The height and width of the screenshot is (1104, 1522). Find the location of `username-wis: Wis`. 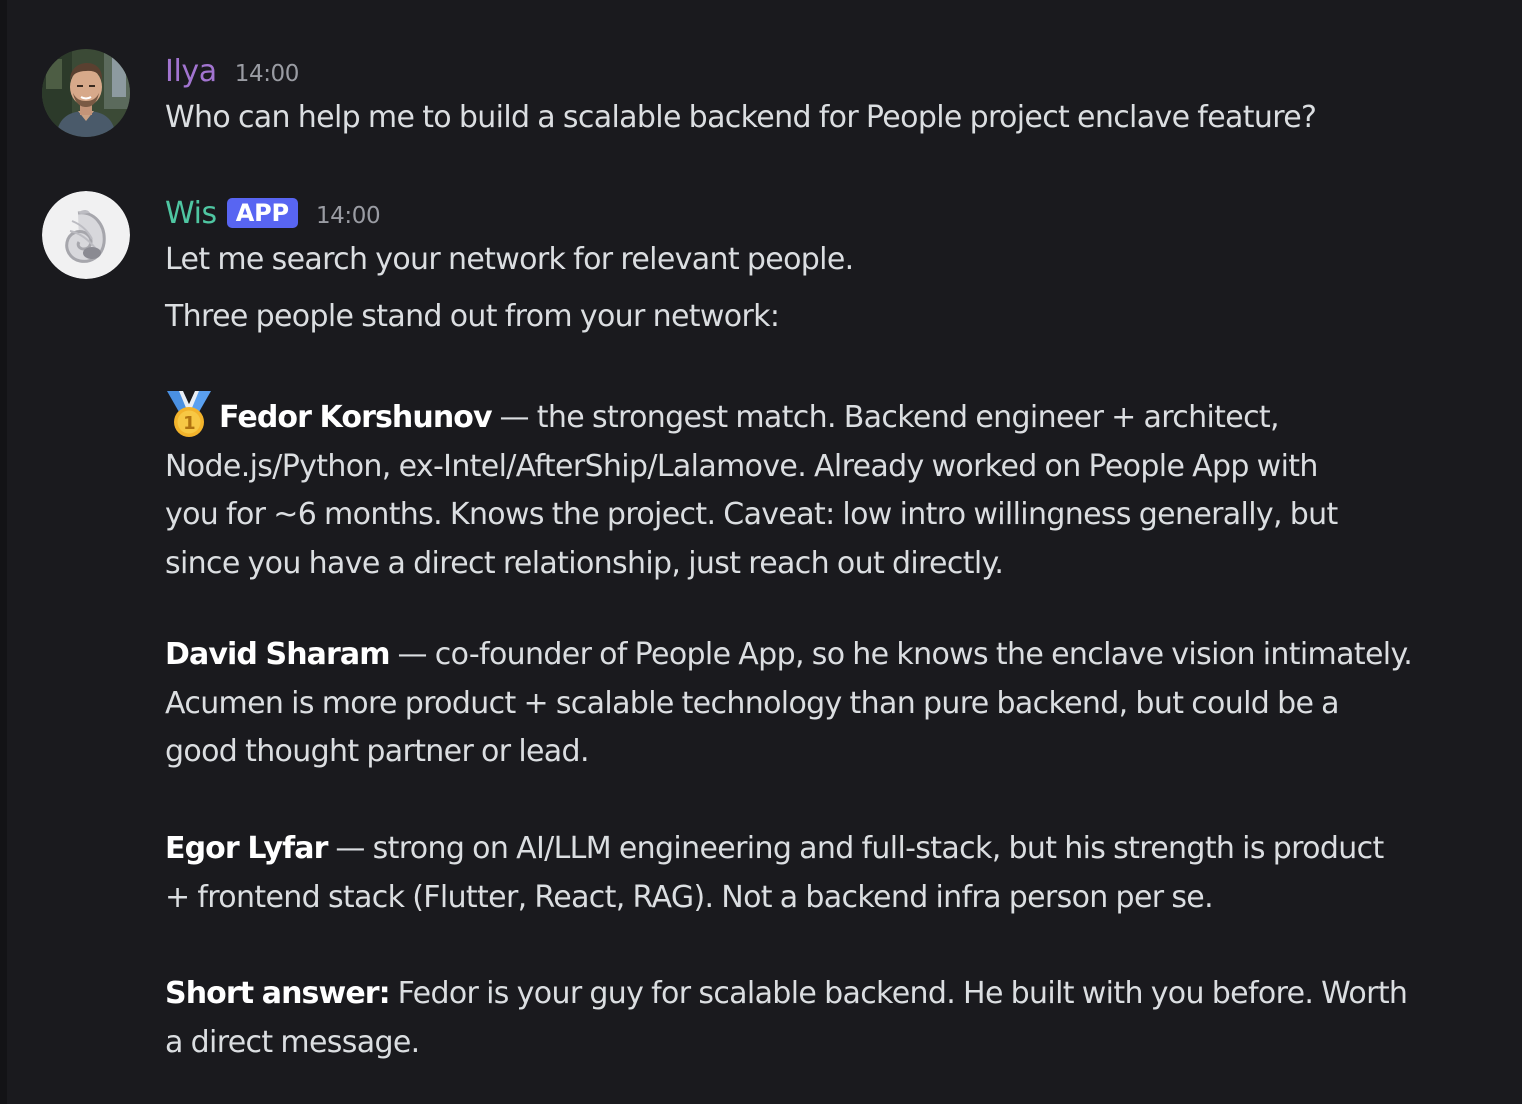

username-wis: Wis is located at coordinates (191, 213).